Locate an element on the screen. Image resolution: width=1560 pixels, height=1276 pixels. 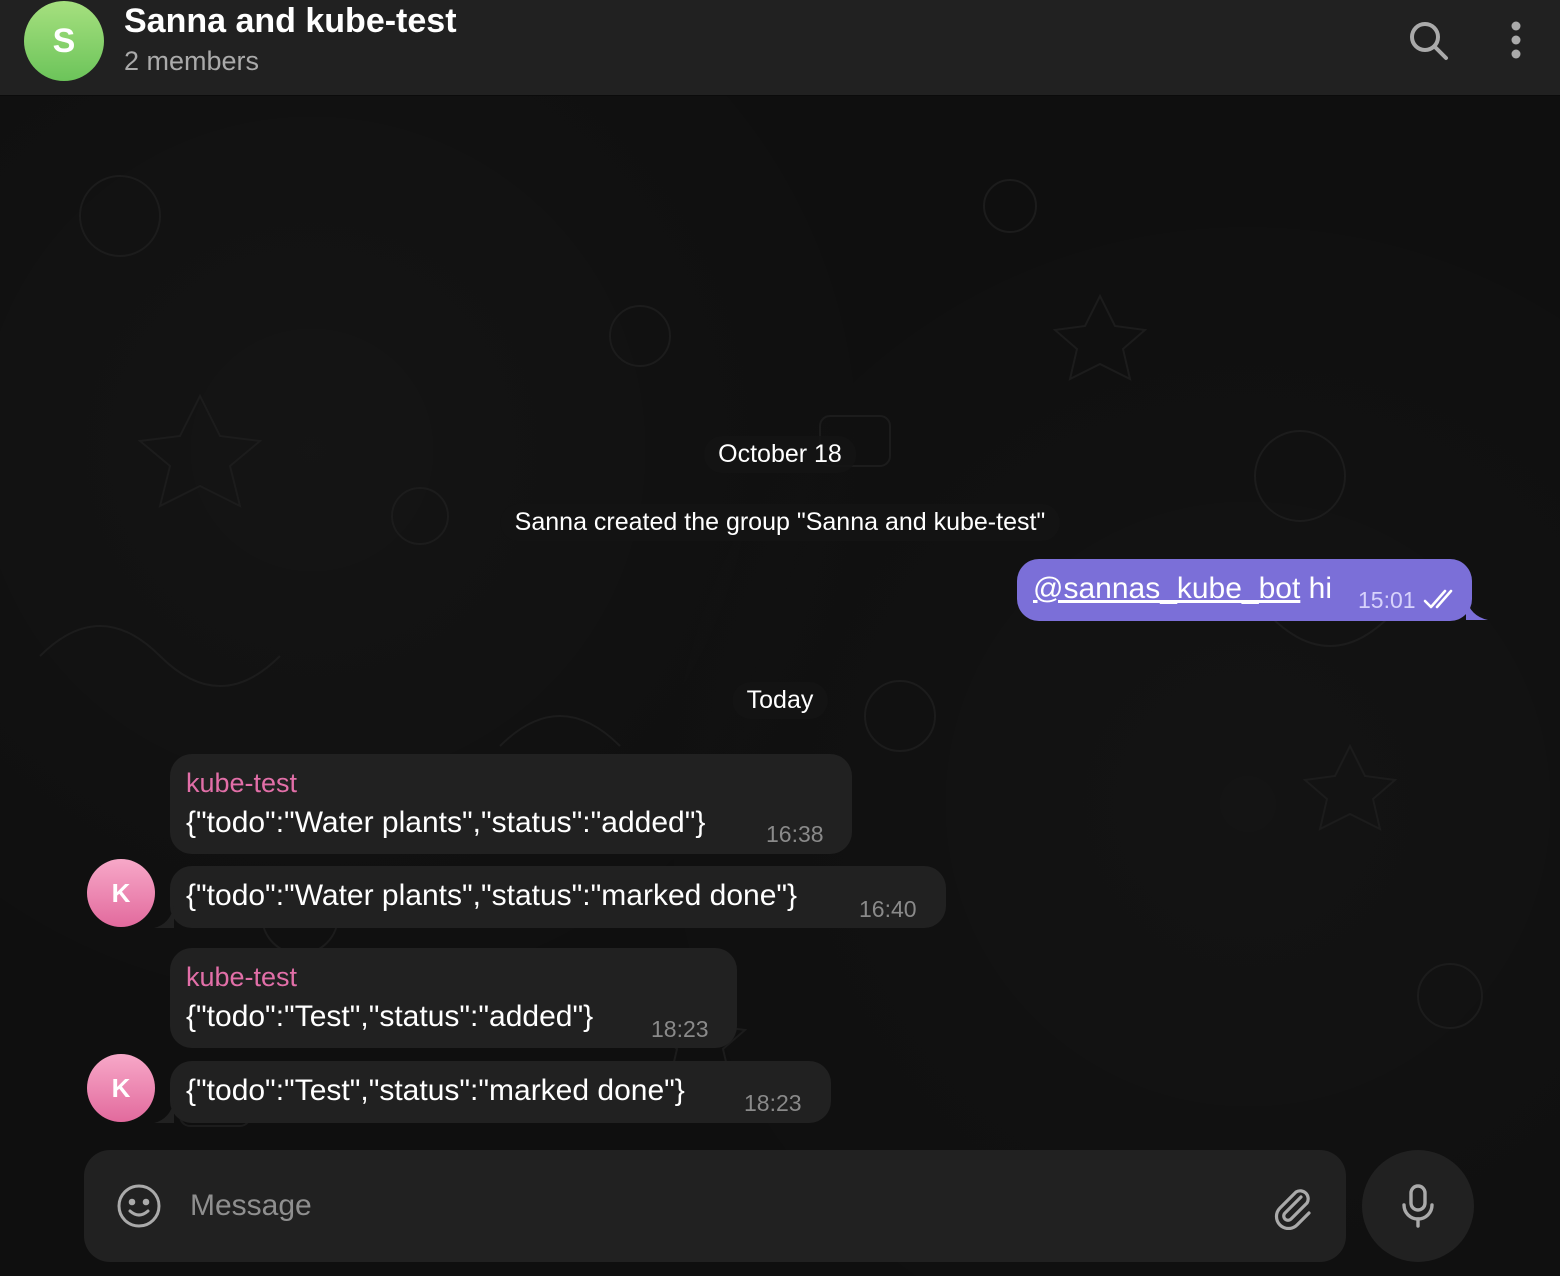
bot-mention-link: @sannas_kube_bot is located at coordinates (1166, 588).